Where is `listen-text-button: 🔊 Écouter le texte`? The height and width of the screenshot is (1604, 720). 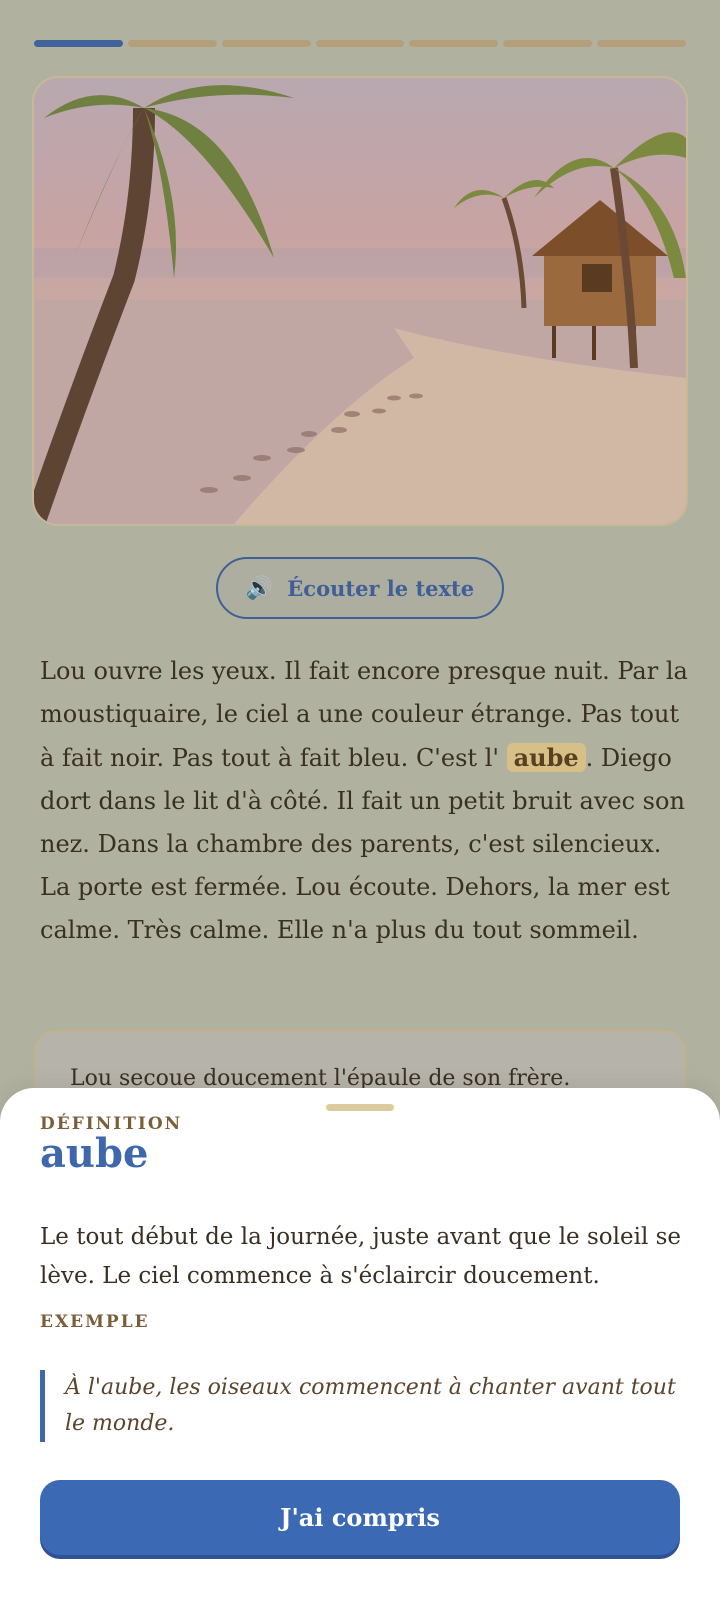 listen-text-button: 🔊 Écouter le texte is located at coordinates (360, 588).